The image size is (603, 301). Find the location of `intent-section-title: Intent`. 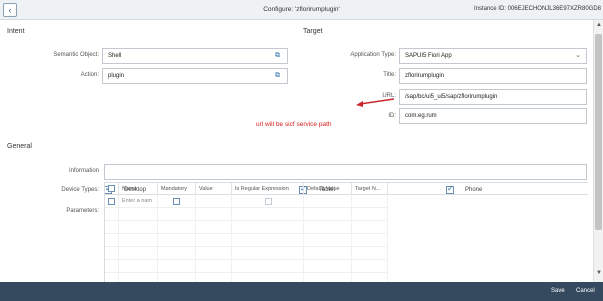

intent-section-title: Intent is located at coordinates (16, 31).